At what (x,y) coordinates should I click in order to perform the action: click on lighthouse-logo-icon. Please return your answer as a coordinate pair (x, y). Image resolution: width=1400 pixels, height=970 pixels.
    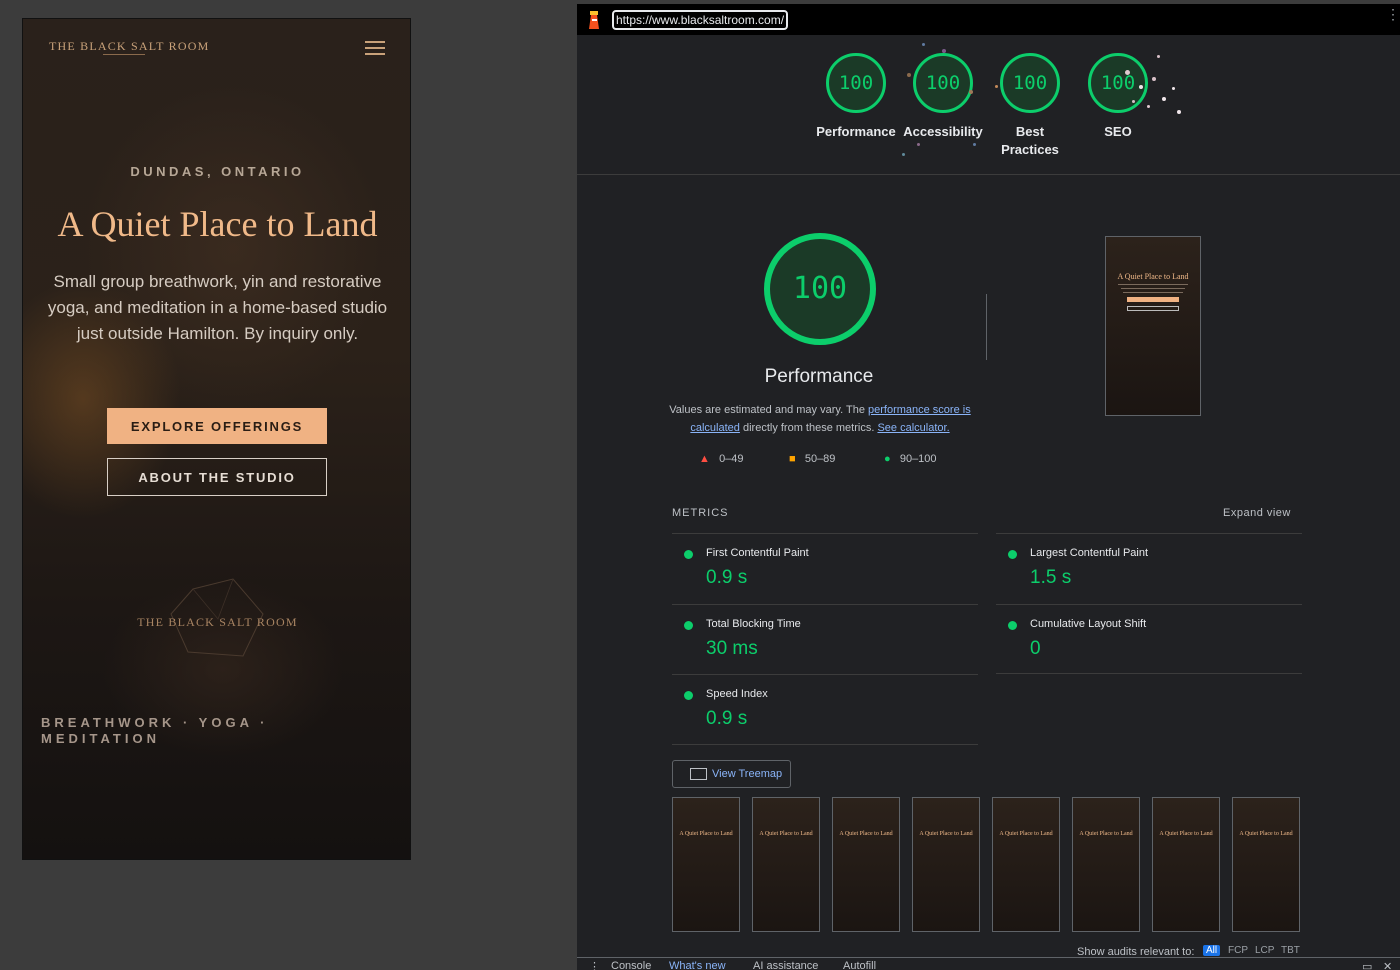
    Looking at the image, I should click on (594, 20).